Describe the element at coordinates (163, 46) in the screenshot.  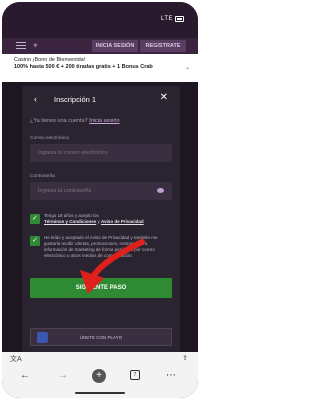
I see `register-button: REGISTRATE` at that location.